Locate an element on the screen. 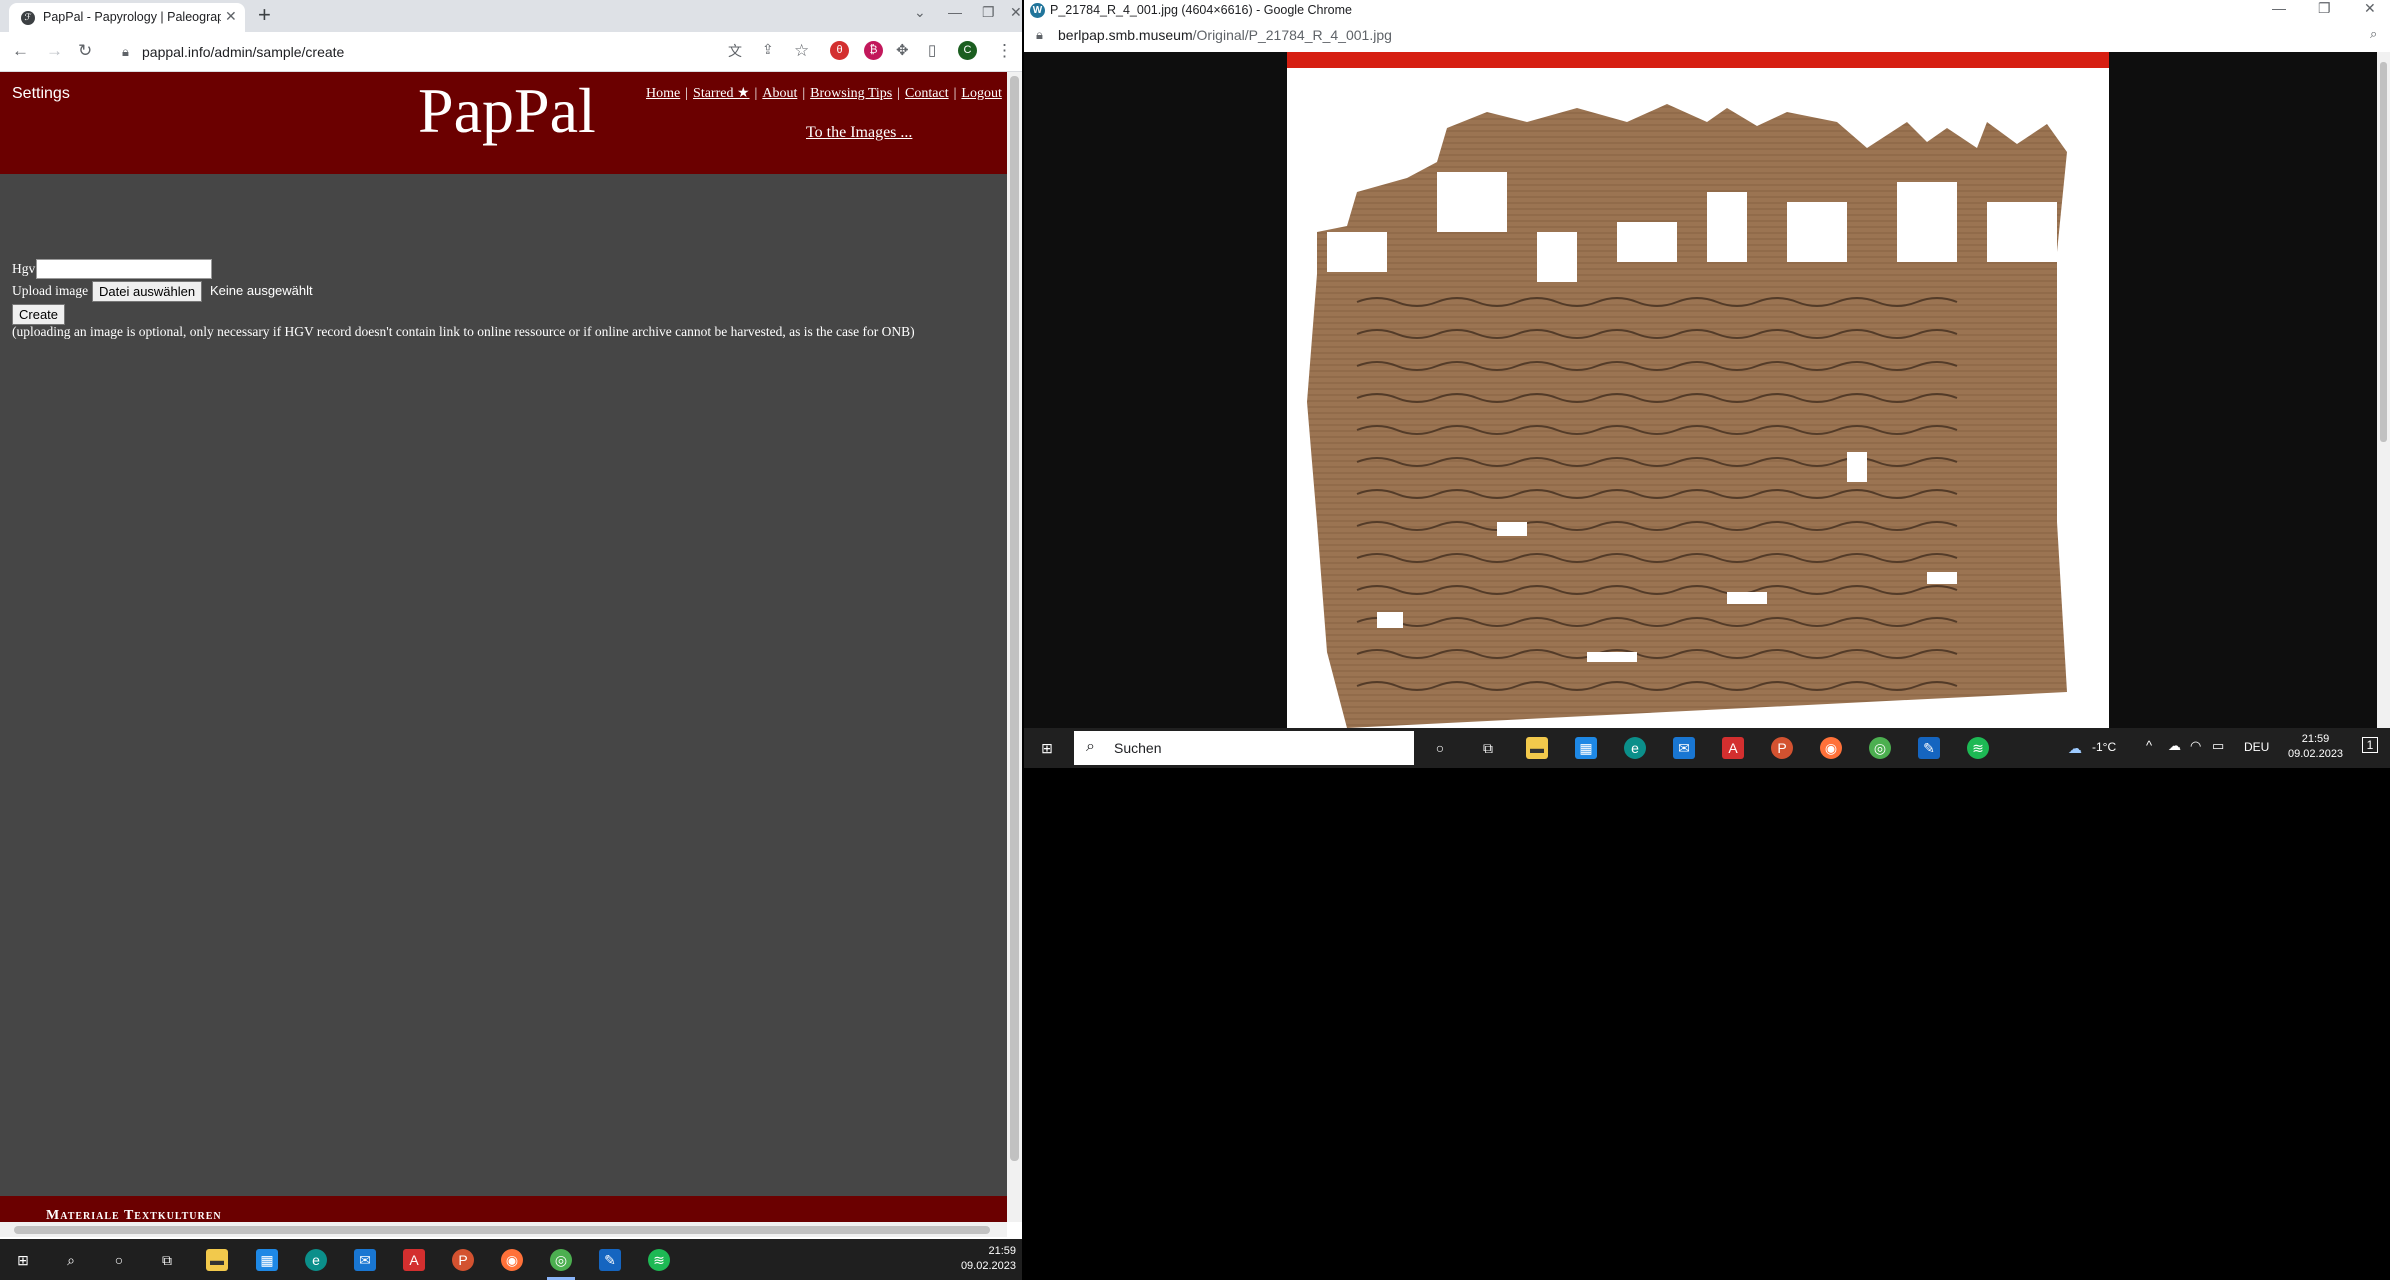 This screenshot has width=2390, height=1280. wifi-icon: ◠ is located at coordinates (2195, 746).